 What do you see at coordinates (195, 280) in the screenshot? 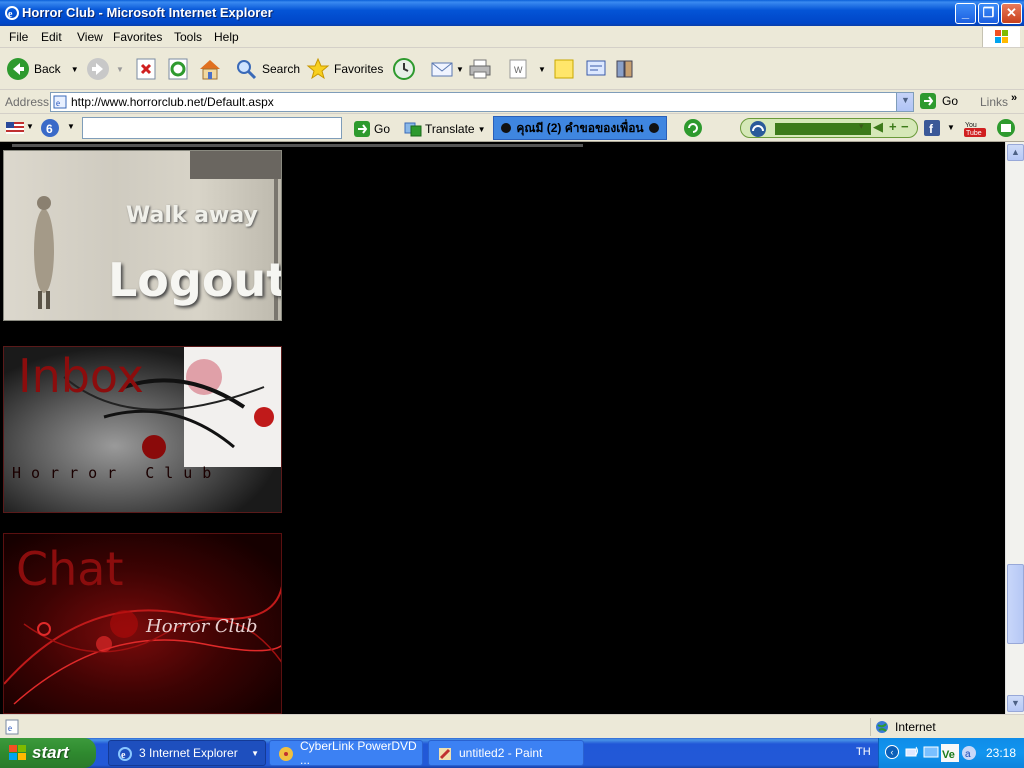
I see `logout-text: Logout` at bounding box center [195, 280].